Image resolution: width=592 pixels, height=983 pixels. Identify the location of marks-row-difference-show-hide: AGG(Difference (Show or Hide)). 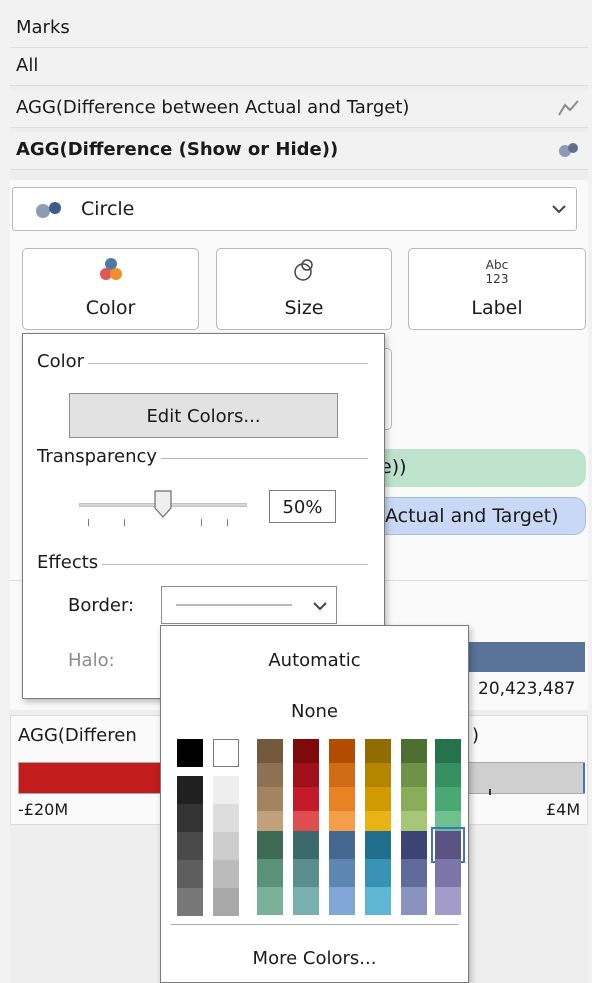
(299, 151).